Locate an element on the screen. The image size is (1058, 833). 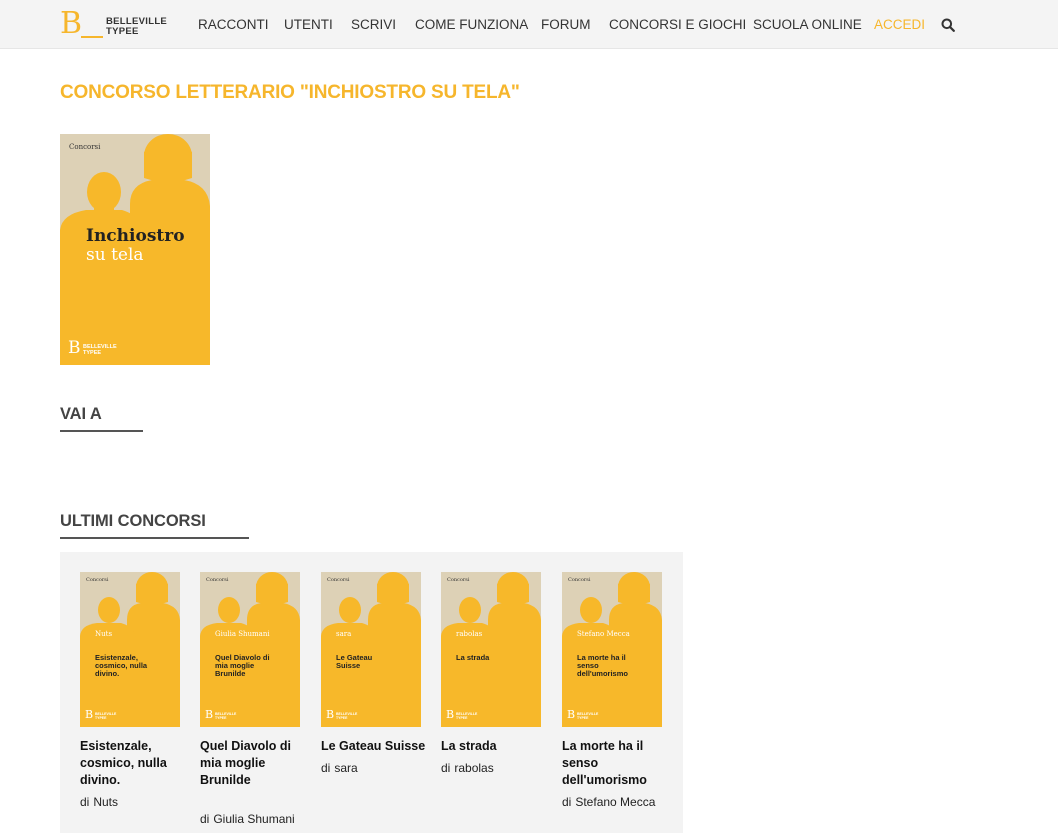
contest-title-link: La morte ha il senso dell'umorismo is located at coordinates (612, 763).